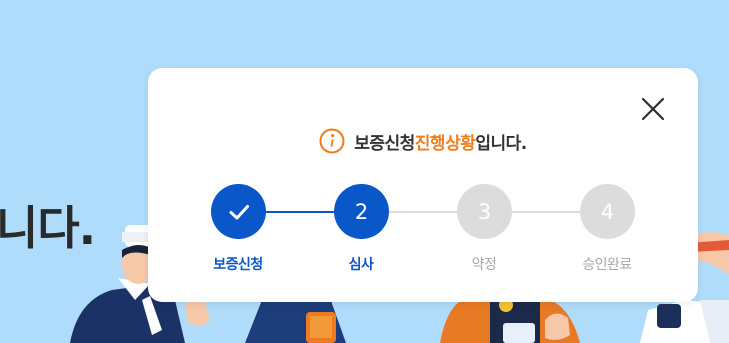  What do you see at coordinates (445, 143) in the screenshot?
I see `message-highlight: 진행상황` at bounding box center [445, 143].